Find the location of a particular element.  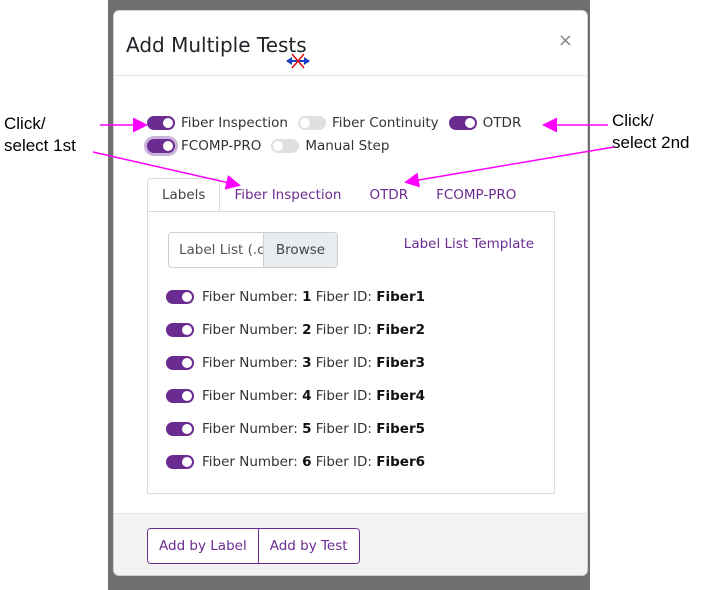

test-tabs: Labels Fiber Inspection OTDR FCOMP-PRO is located at coordinates (338, 195).